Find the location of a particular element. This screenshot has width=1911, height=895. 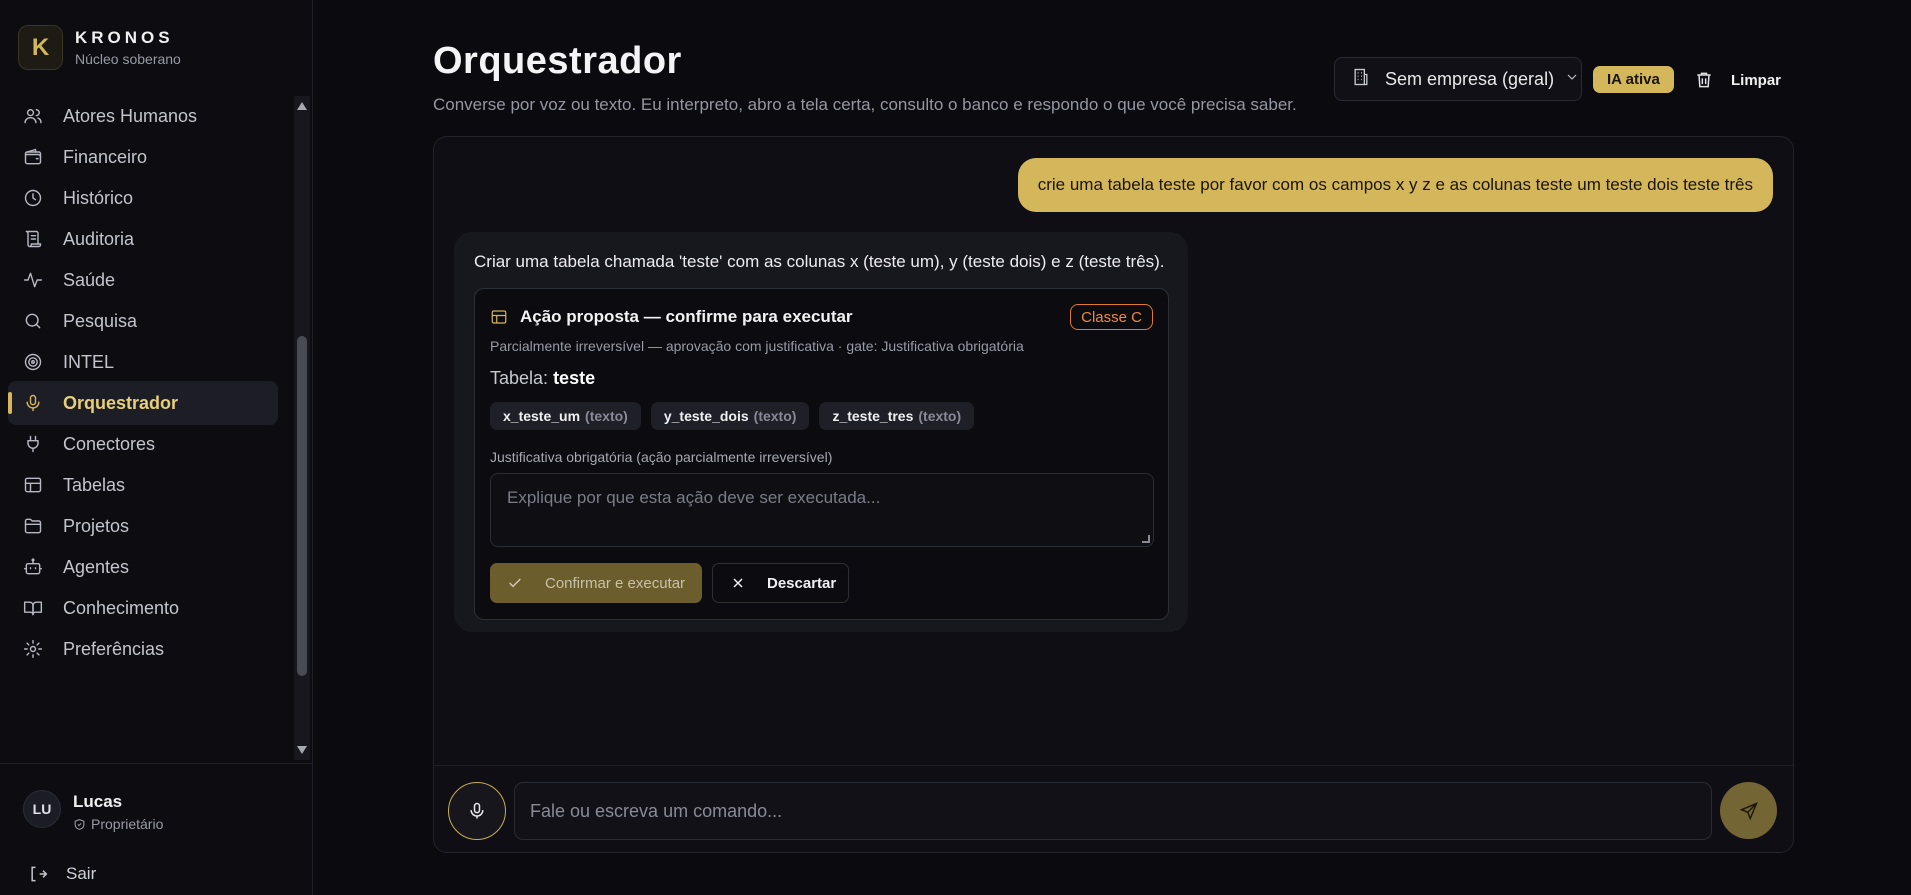

confirm-execute-button: Confirmar e executar is located at coordinates (596, 583).